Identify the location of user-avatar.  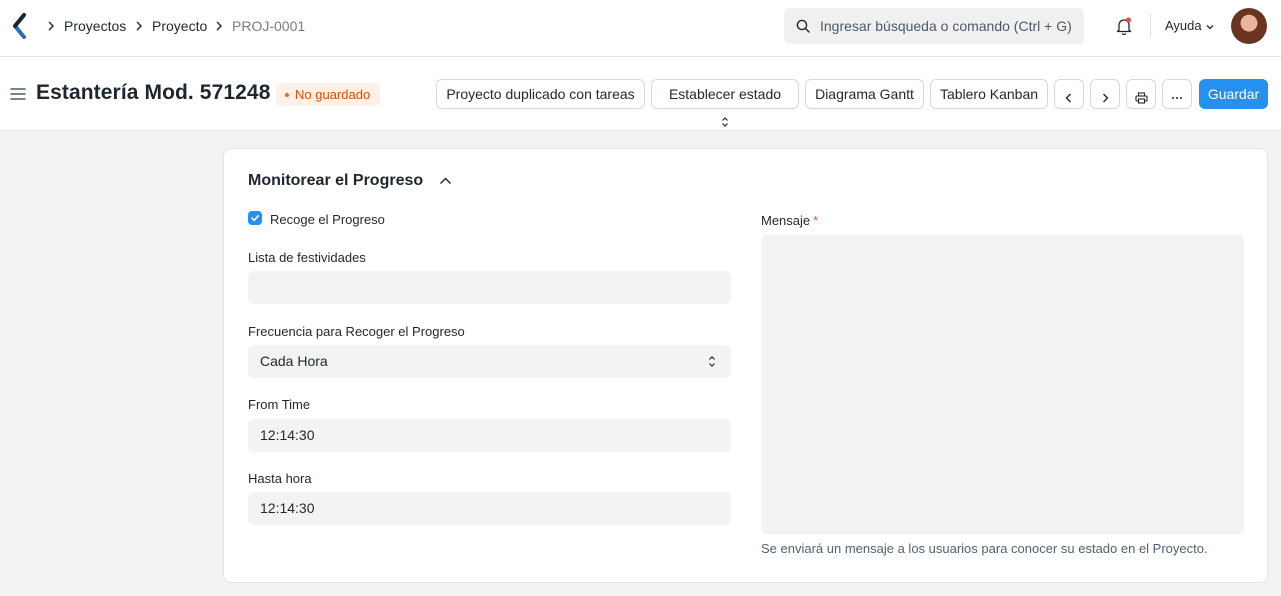
(1249, 26).